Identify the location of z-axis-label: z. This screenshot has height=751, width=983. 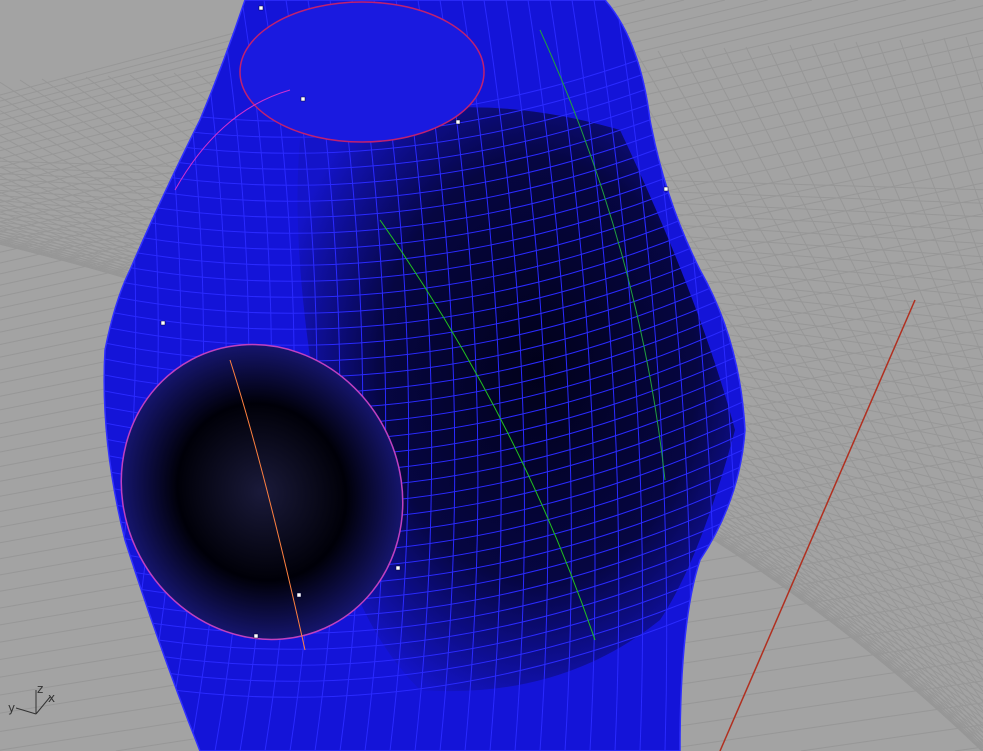
(40, 689).